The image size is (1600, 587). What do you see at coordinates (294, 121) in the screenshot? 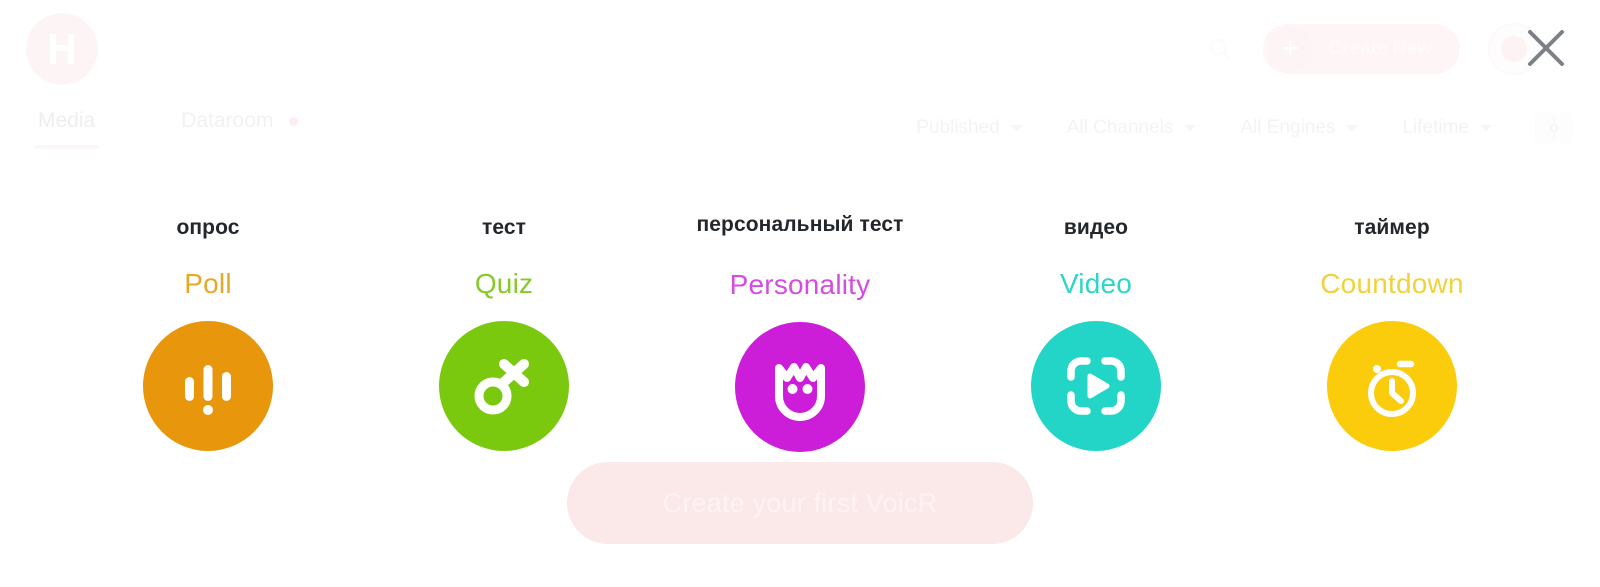
I see `notification-dot-icon` at bounding box center [294, 121].